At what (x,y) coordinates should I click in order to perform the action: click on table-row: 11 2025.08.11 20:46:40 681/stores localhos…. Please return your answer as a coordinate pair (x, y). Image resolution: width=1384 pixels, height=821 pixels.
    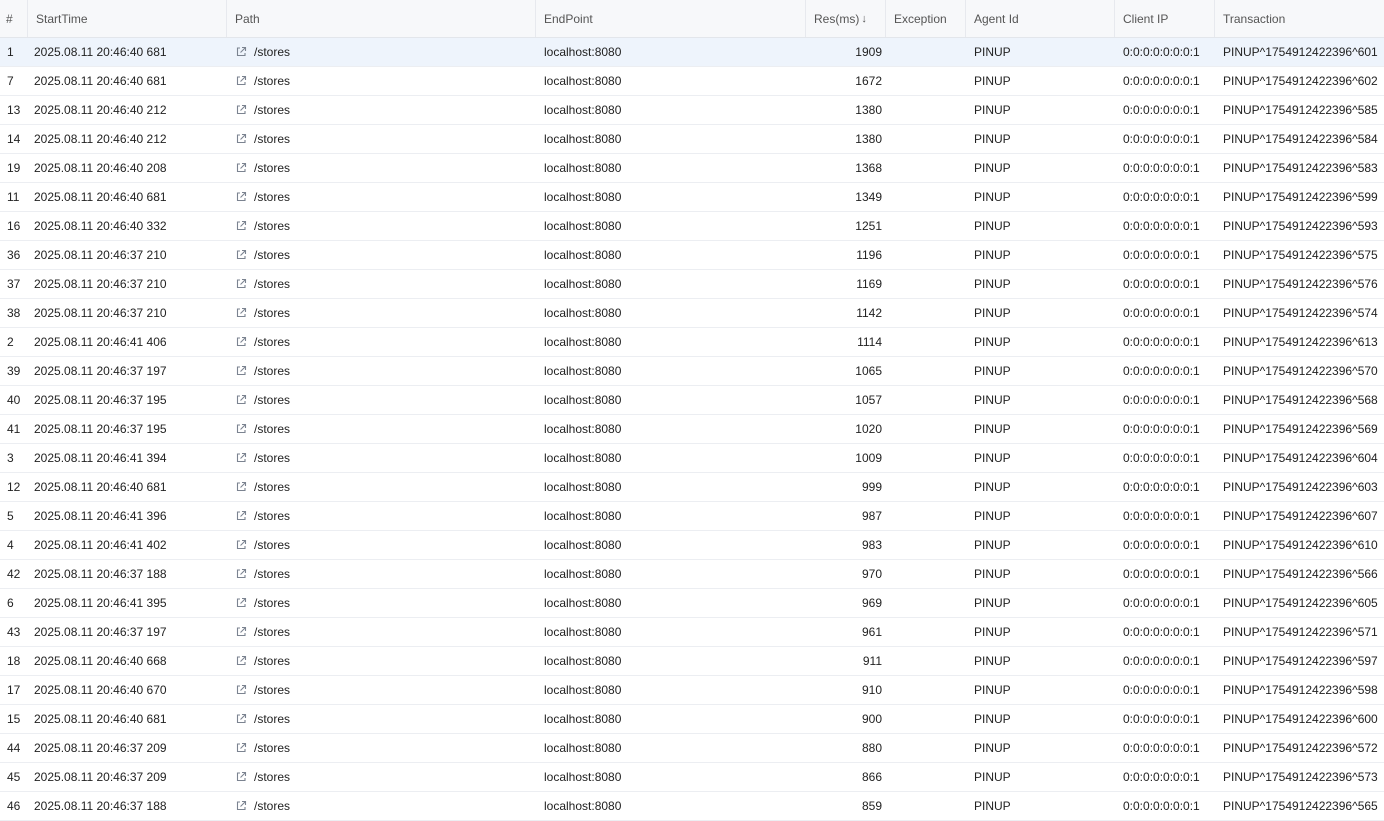
    Looking at the image, I should click on (692, 197).